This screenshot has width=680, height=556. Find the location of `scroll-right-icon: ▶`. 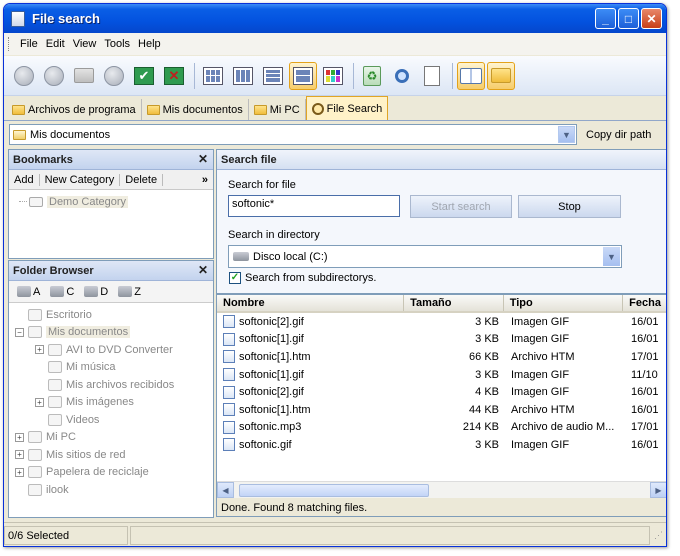

scroll-right-icon: ▶ is located at coordinates (658, 490).